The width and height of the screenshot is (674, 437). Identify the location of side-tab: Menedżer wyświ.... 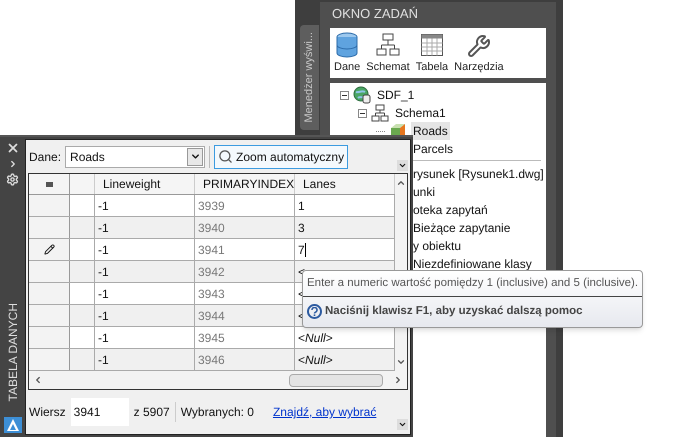
(309, 77).